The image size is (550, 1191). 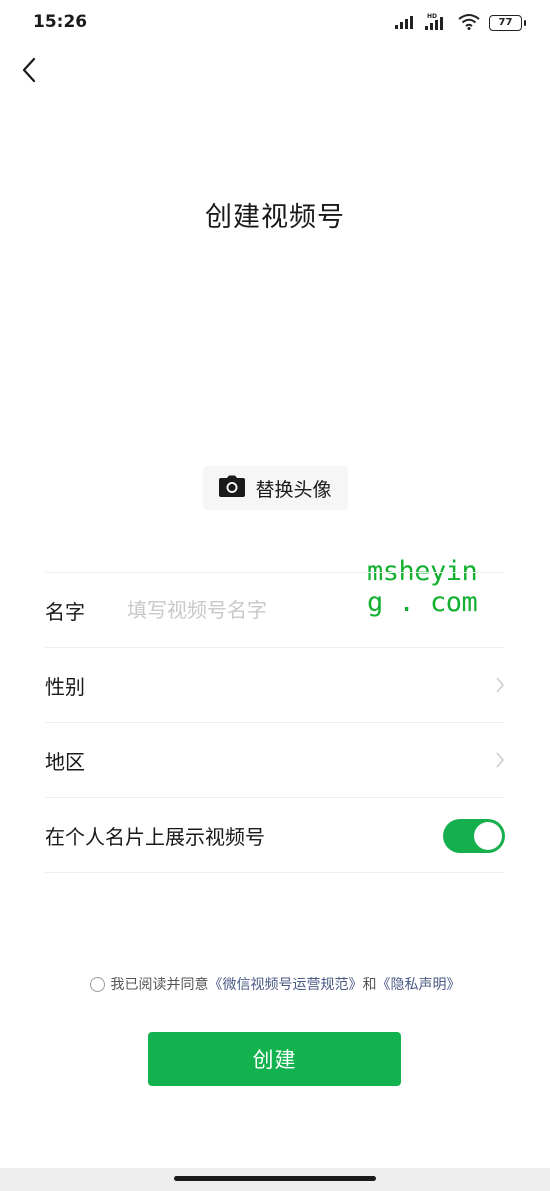 What do you see at coordinates (65, 761) in the screenshot?
I see `region-label: 地区` at bounding box center [65, 761].